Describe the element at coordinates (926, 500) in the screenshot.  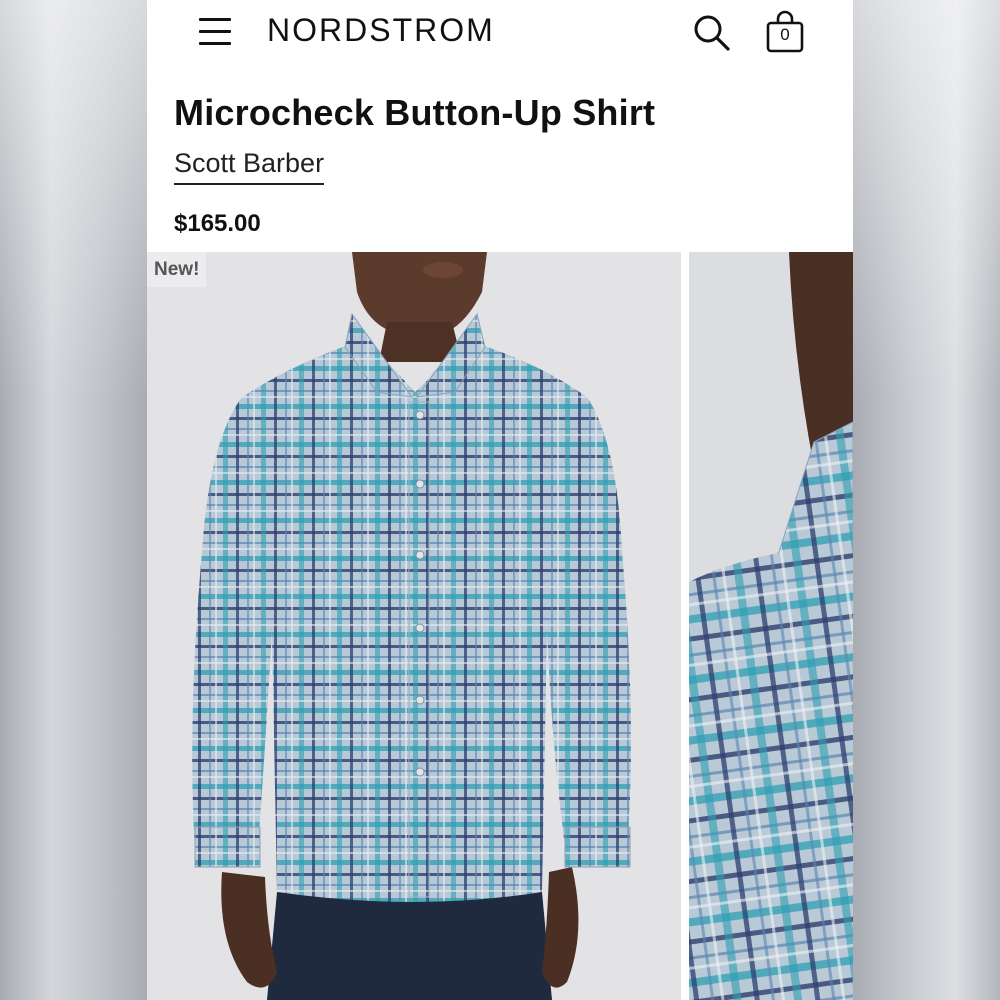
I see `background-blur-right` at that location.